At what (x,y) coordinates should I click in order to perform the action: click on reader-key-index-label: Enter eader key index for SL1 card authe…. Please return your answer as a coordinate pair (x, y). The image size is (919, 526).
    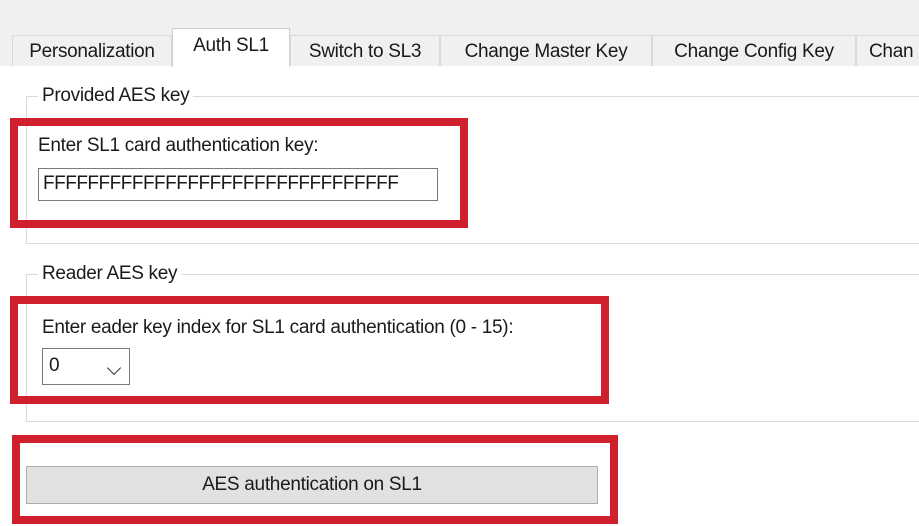
    Looking at the image, I should click on (278, 327).